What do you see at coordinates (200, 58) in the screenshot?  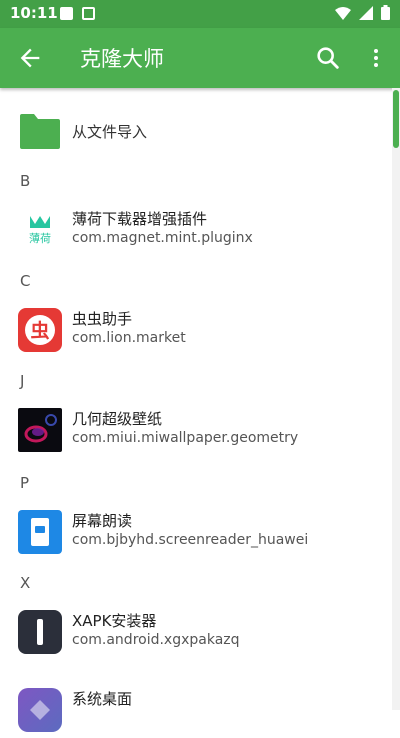 I see `app-bar: 克隆大师` at bounding box center [200, 58].